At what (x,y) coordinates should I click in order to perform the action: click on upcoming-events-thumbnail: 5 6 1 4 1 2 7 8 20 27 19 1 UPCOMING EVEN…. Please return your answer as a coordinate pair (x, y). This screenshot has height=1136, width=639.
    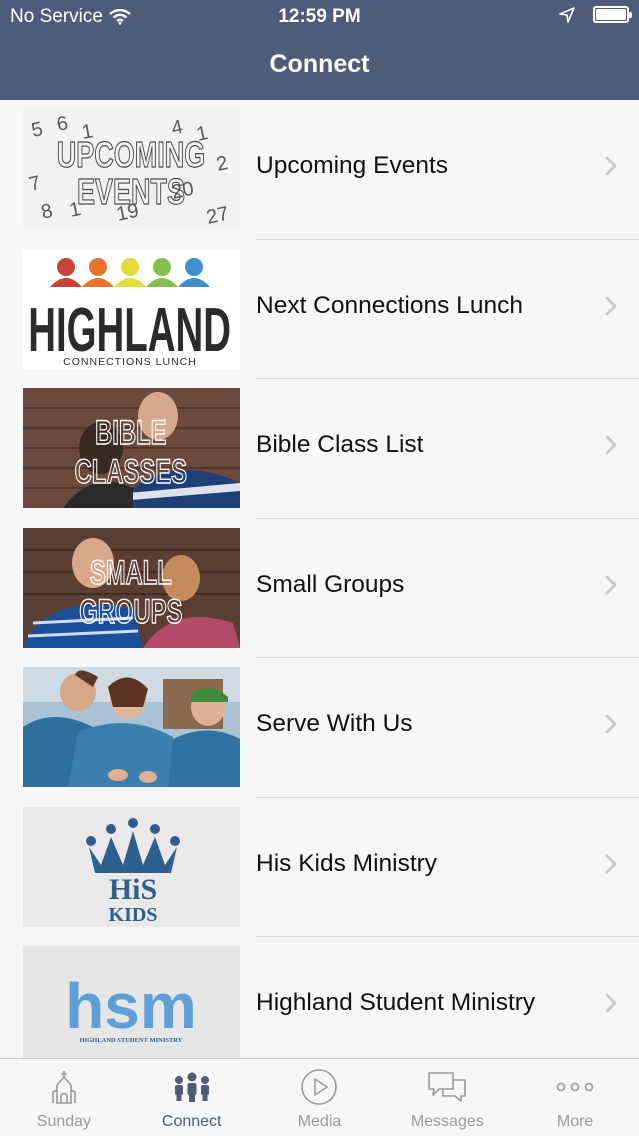
    Looking at the image, I should click on (131, 169).